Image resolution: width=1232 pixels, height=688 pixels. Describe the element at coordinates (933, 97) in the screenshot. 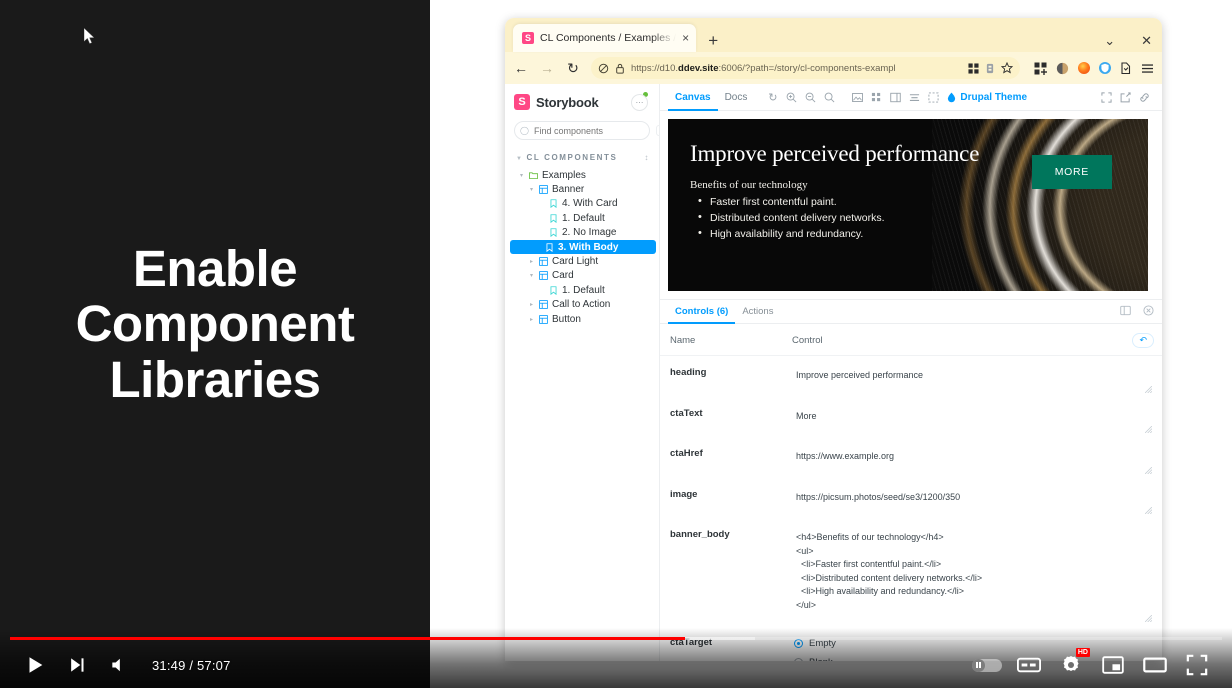

I see `outline-icon` at that location.